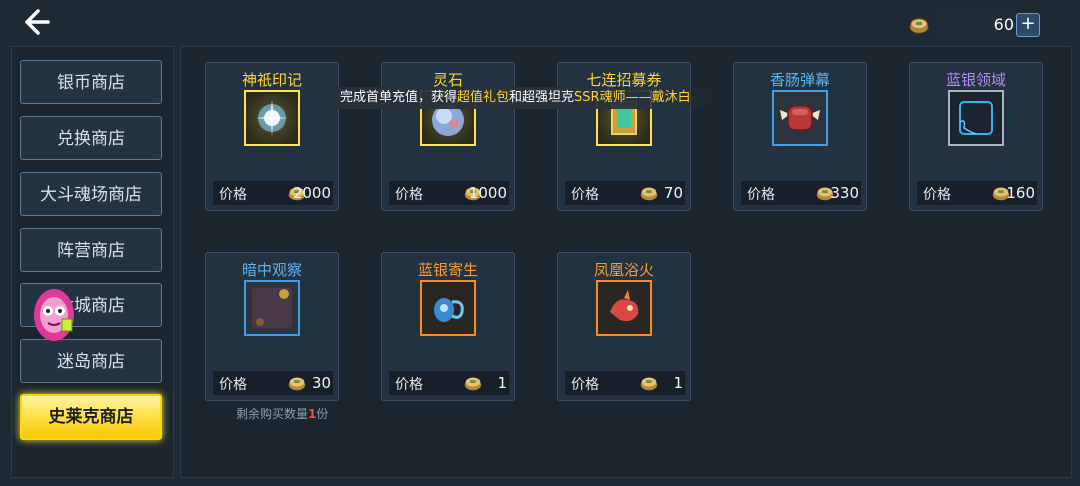 The image size is (1080, 486). Describe the element at coordinates (321, 383) in the screenshot. I see `price-value: 30` at that location.